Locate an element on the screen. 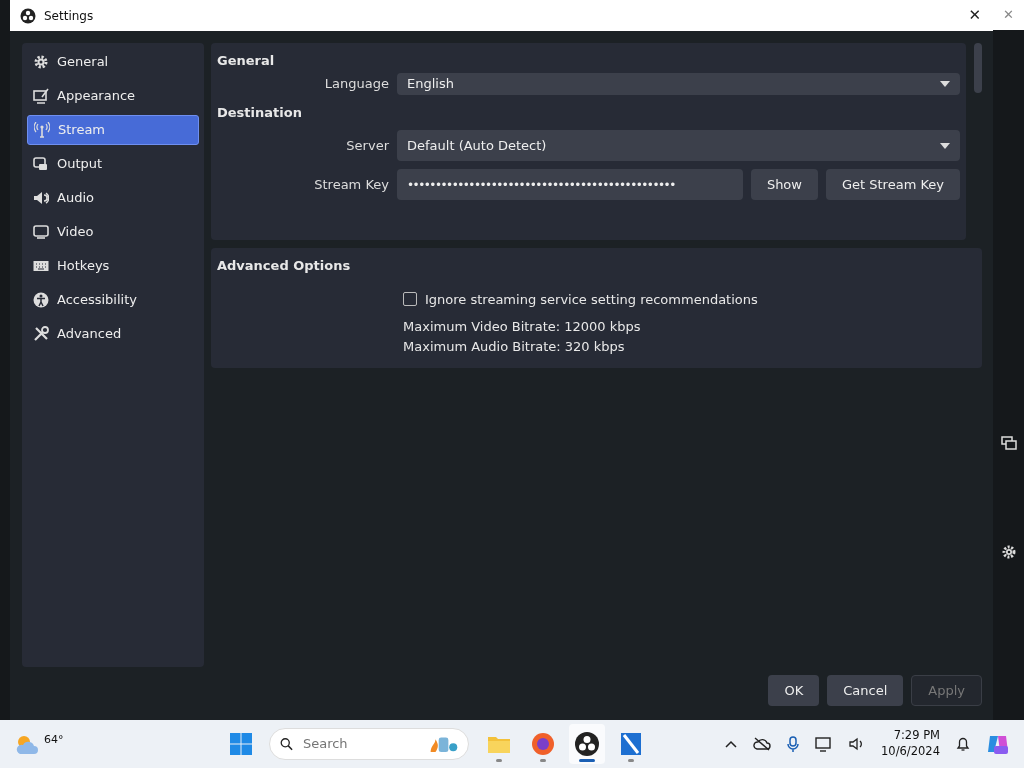  field-label: Stream Key is located at coordinates (351, 184).